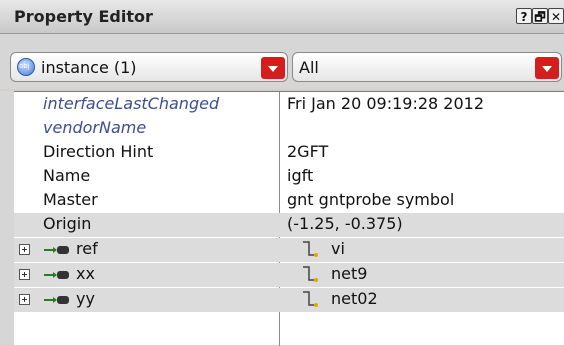 Image resolution: width=564 pixels, height=346 pixels. What do you see at coordinates (282, 17) in the screenshot?
I see `title-bar: Property Editor ? 🗗 ✕` at bounding box center [282, 17].